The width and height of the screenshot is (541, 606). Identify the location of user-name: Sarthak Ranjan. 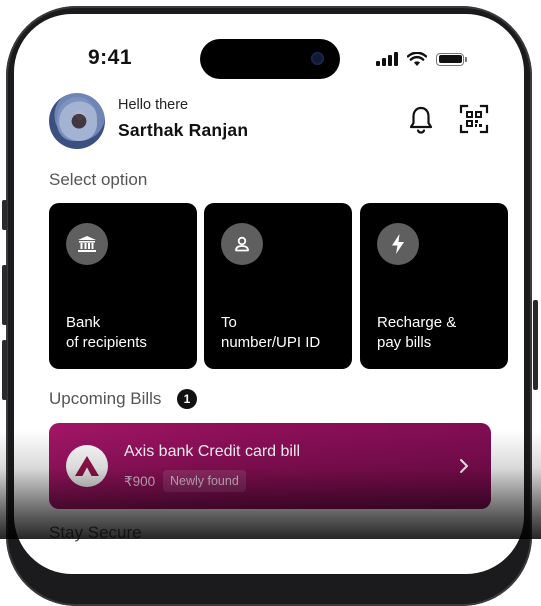
(183, 130).